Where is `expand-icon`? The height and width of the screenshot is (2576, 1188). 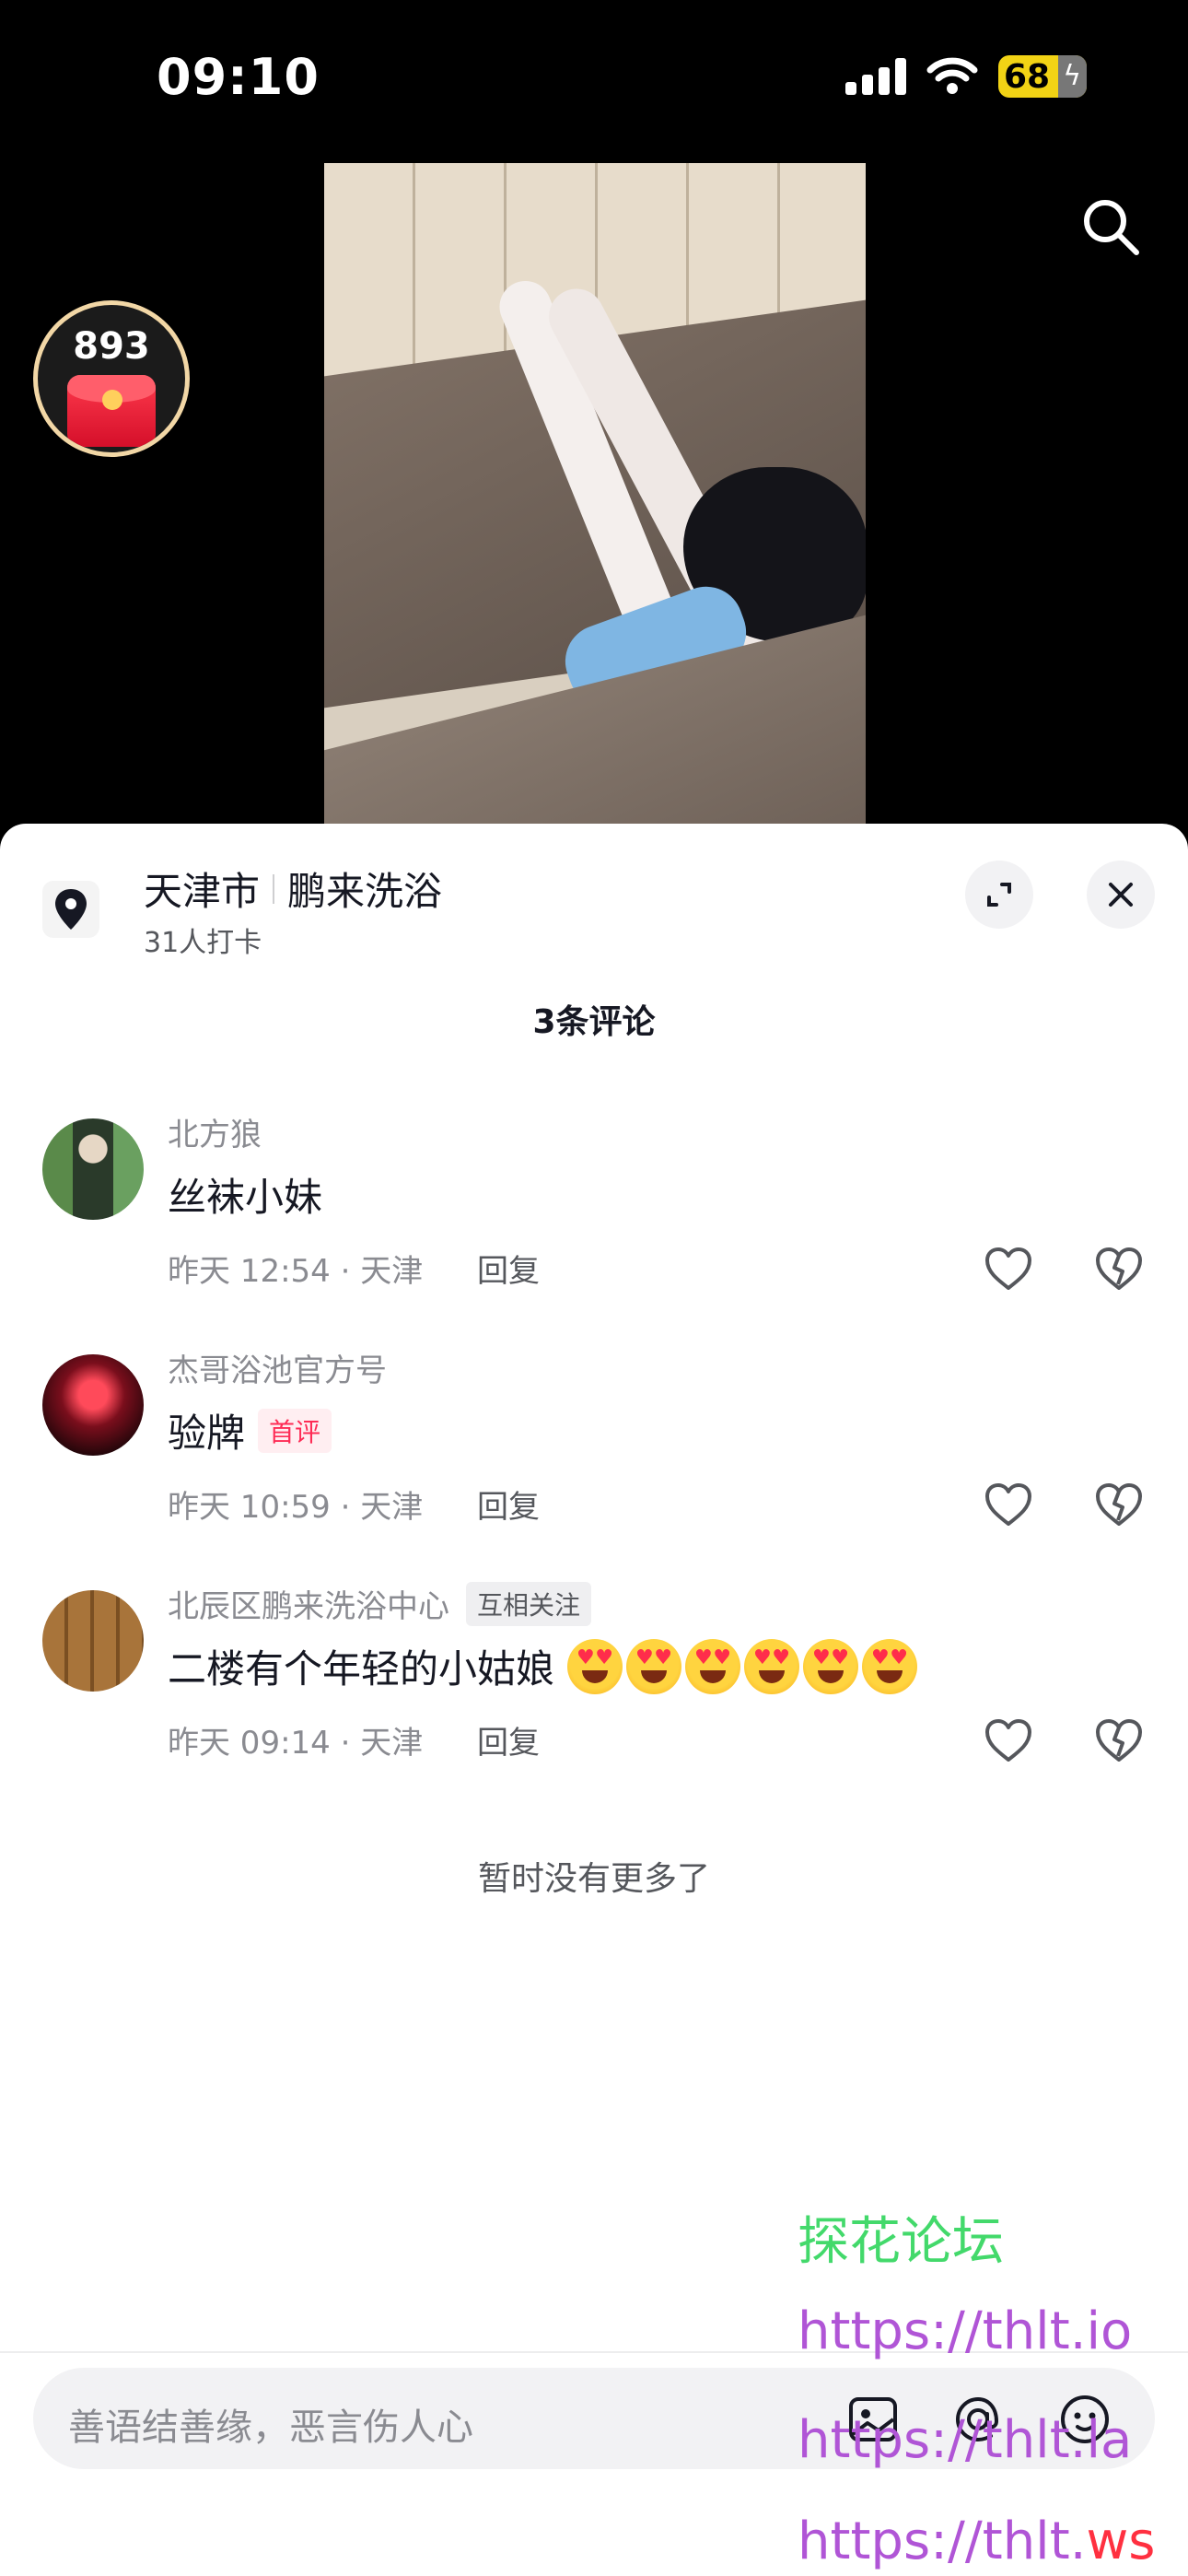 expand-icon is located at coordinates (999, 895).